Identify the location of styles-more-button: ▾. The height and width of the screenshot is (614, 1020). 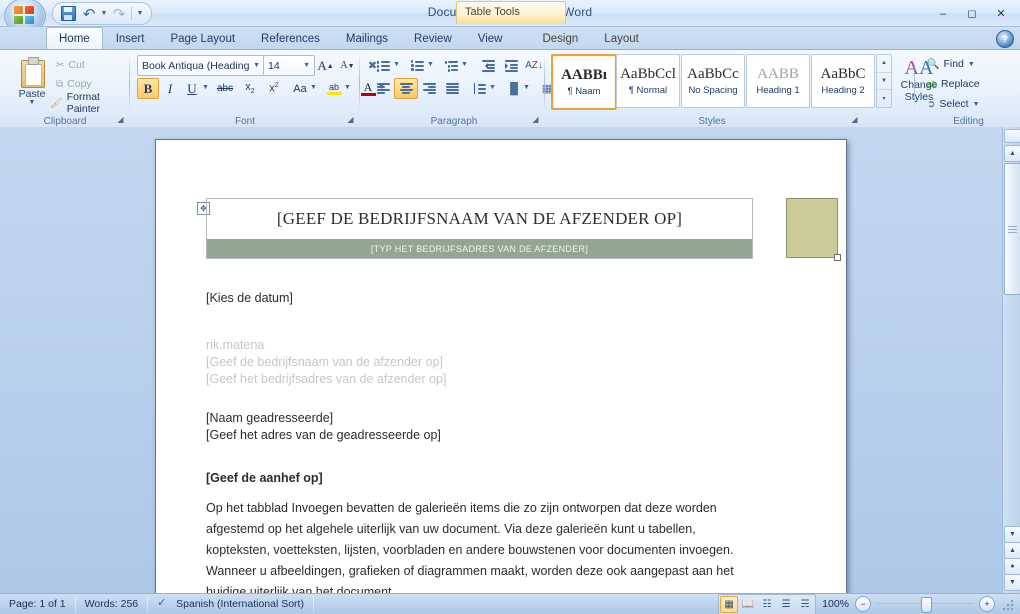
(884, 98).